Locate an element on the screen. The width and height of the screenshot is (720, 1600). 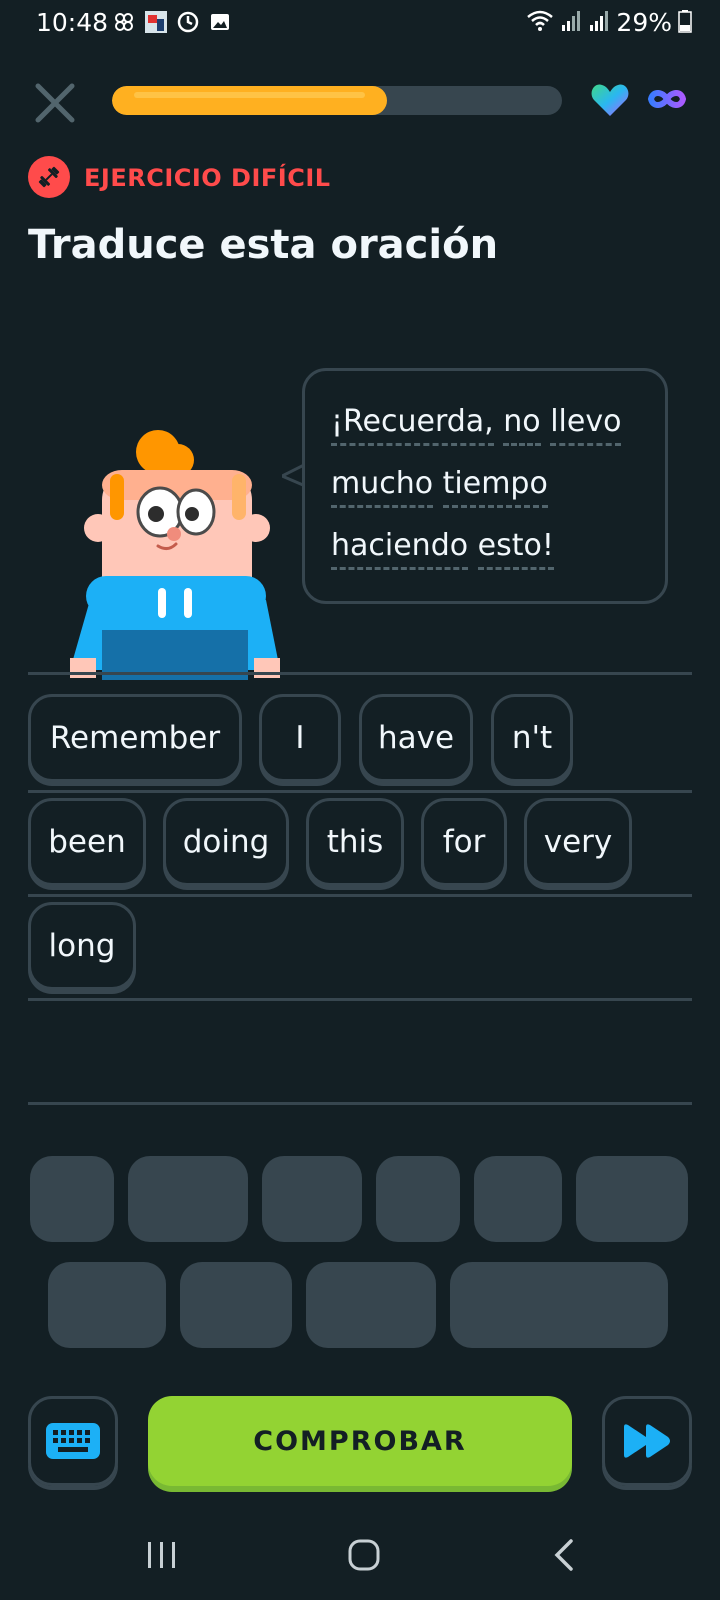
home-button is located at coordinates (364, 1555).